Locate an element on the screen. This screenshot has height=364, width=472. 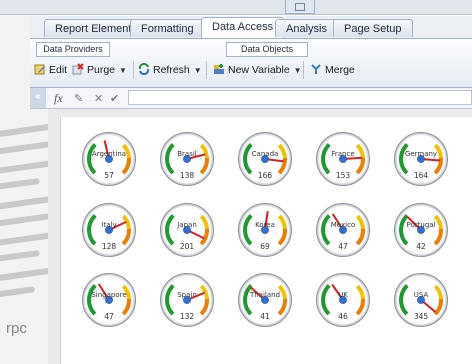
edit-icon is located at coordinates (39, 69).